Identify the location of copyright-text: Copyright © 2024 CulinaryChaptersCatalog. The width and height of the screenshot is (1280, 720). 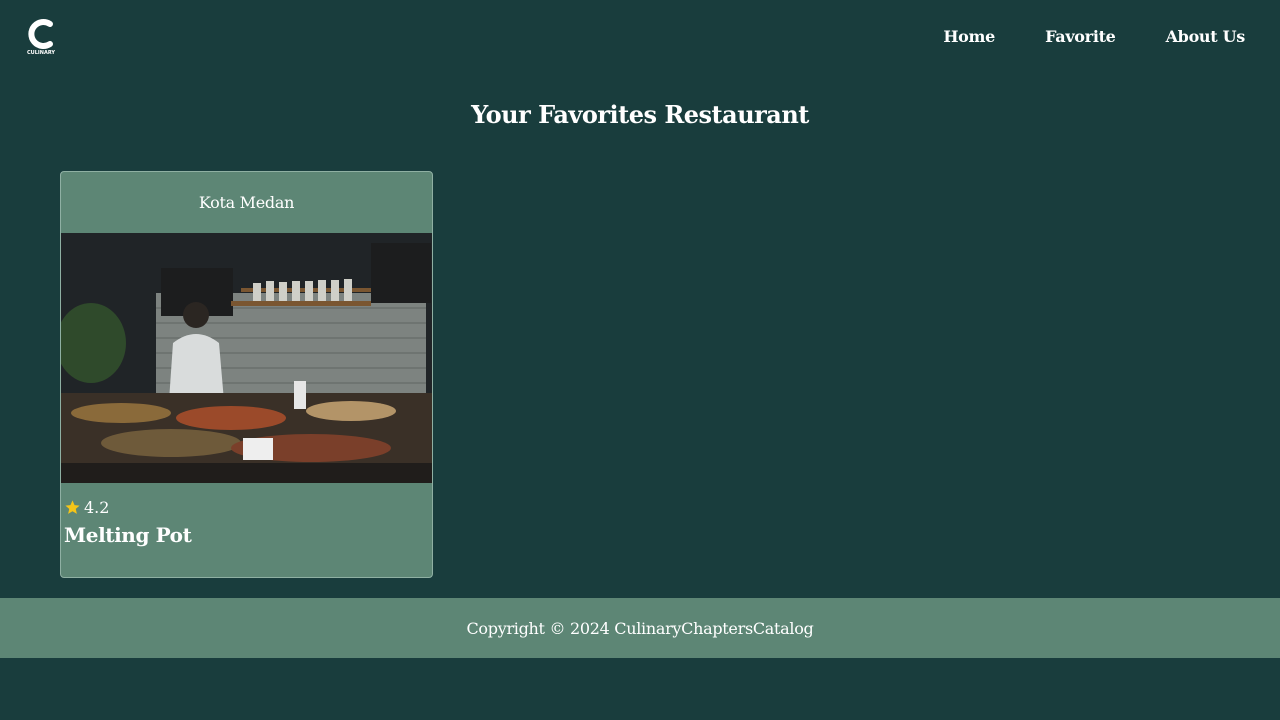
(640, 628).